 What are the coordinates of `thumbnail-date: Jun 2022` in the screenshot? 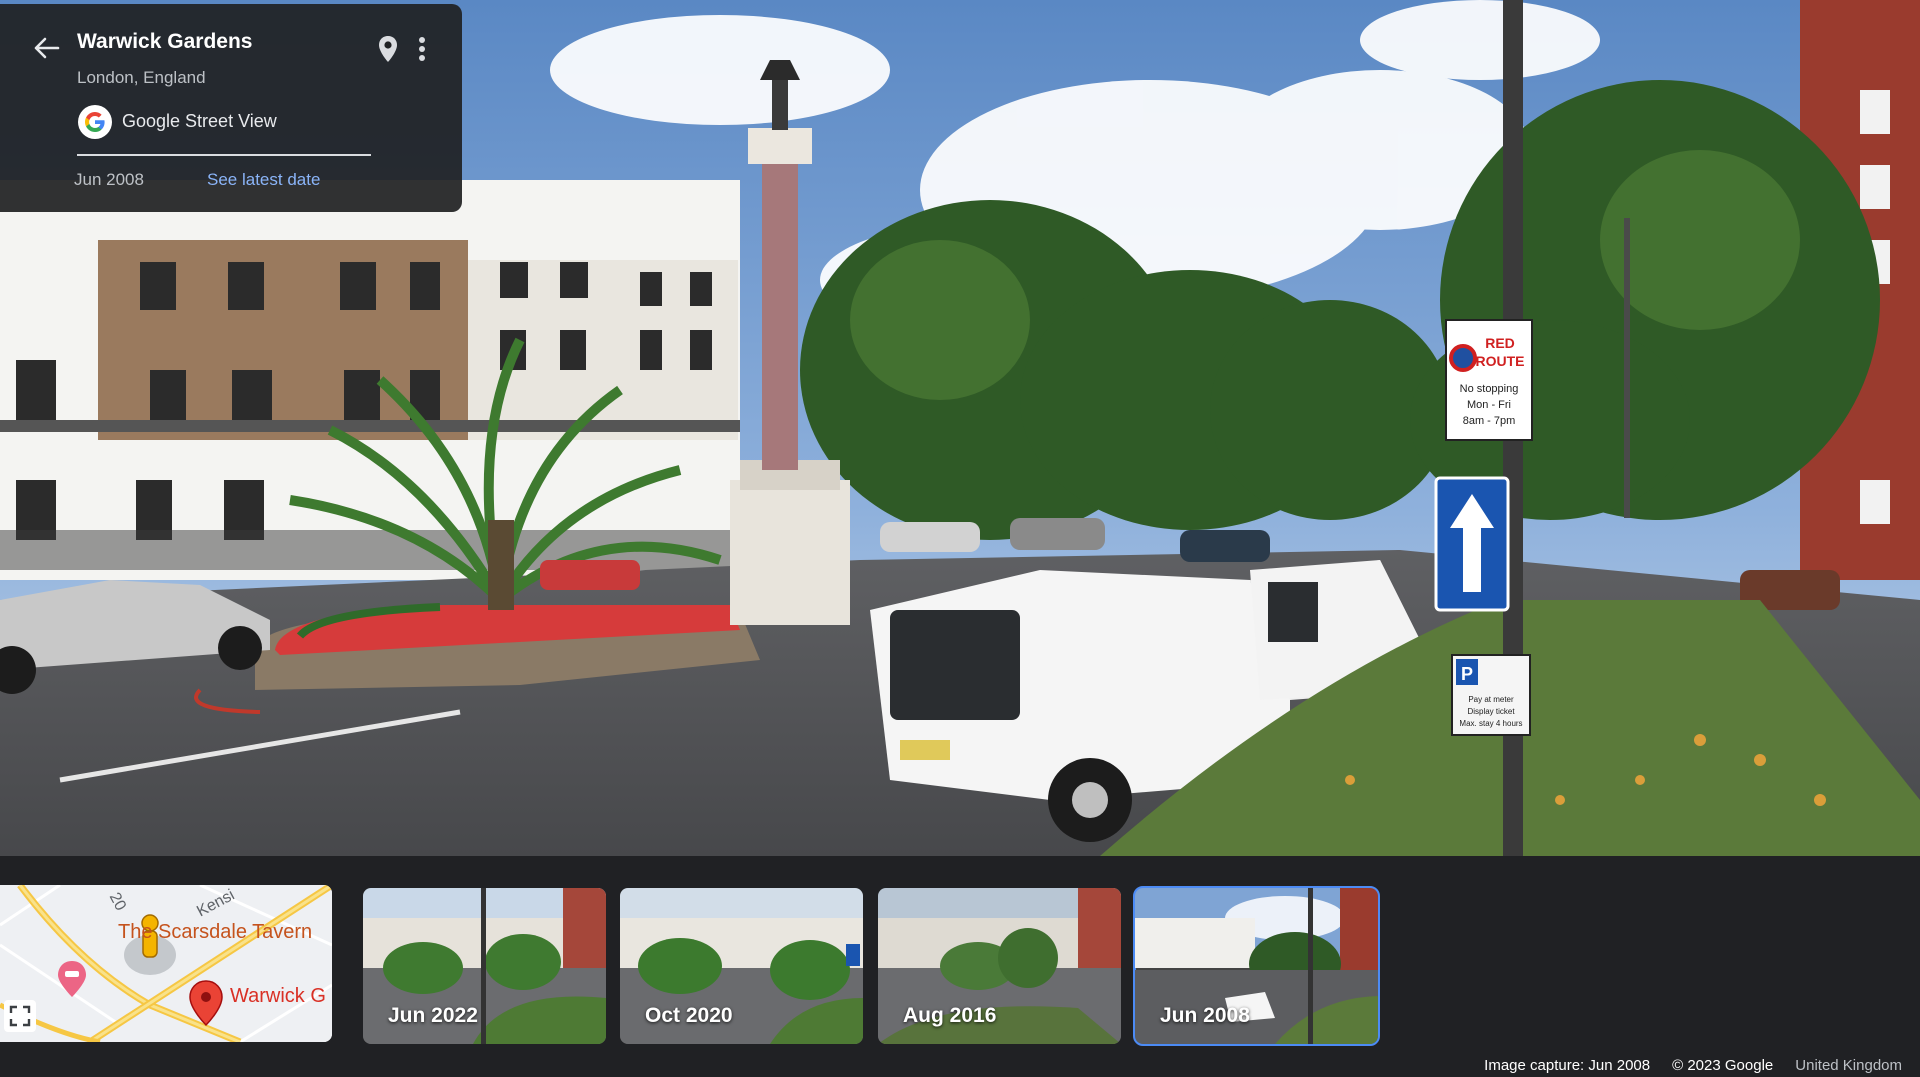 It's located at (433, 1015).